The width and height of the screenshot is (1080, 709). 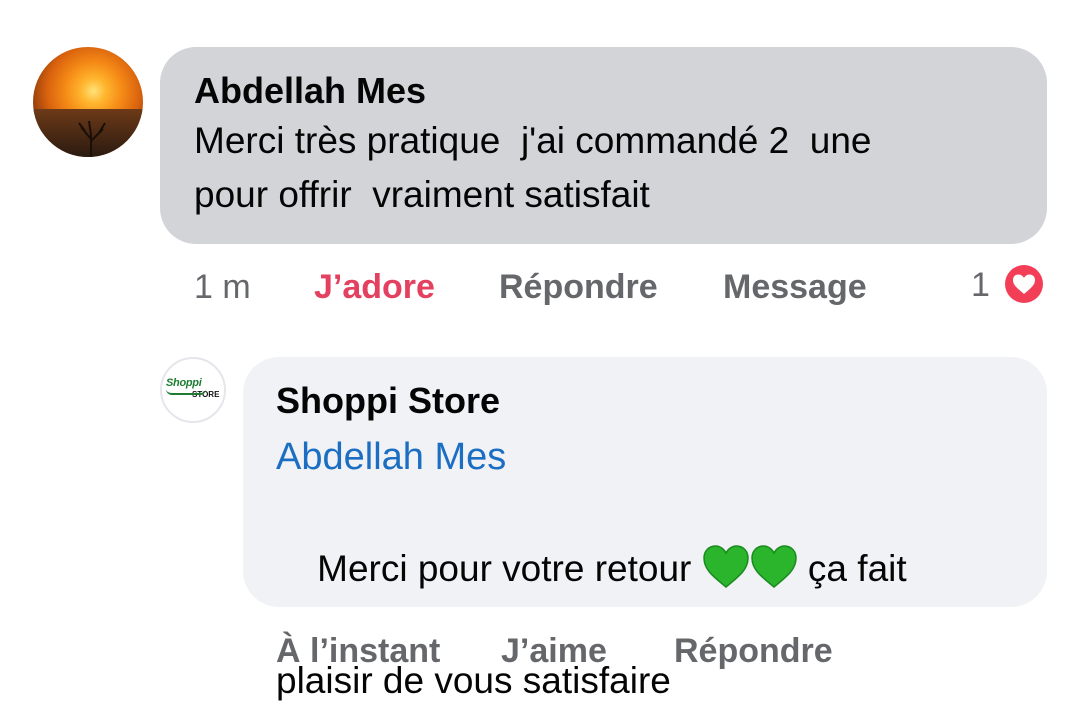 I want to click on comment-actions: 1 m J’adore Répondre Message 1, so click(x=540, y=289).